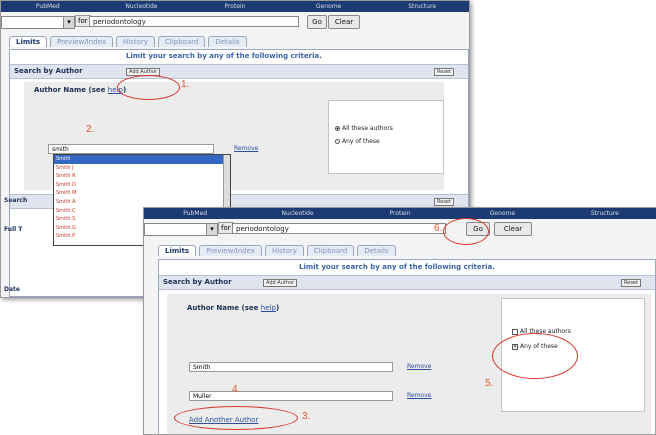 This screenshot has width=656, height=435. What do you see at coordinates (223, 420) in the screenshot?
I see `add-another-author-link: Add Another Author` at bounding box center [223, 420].